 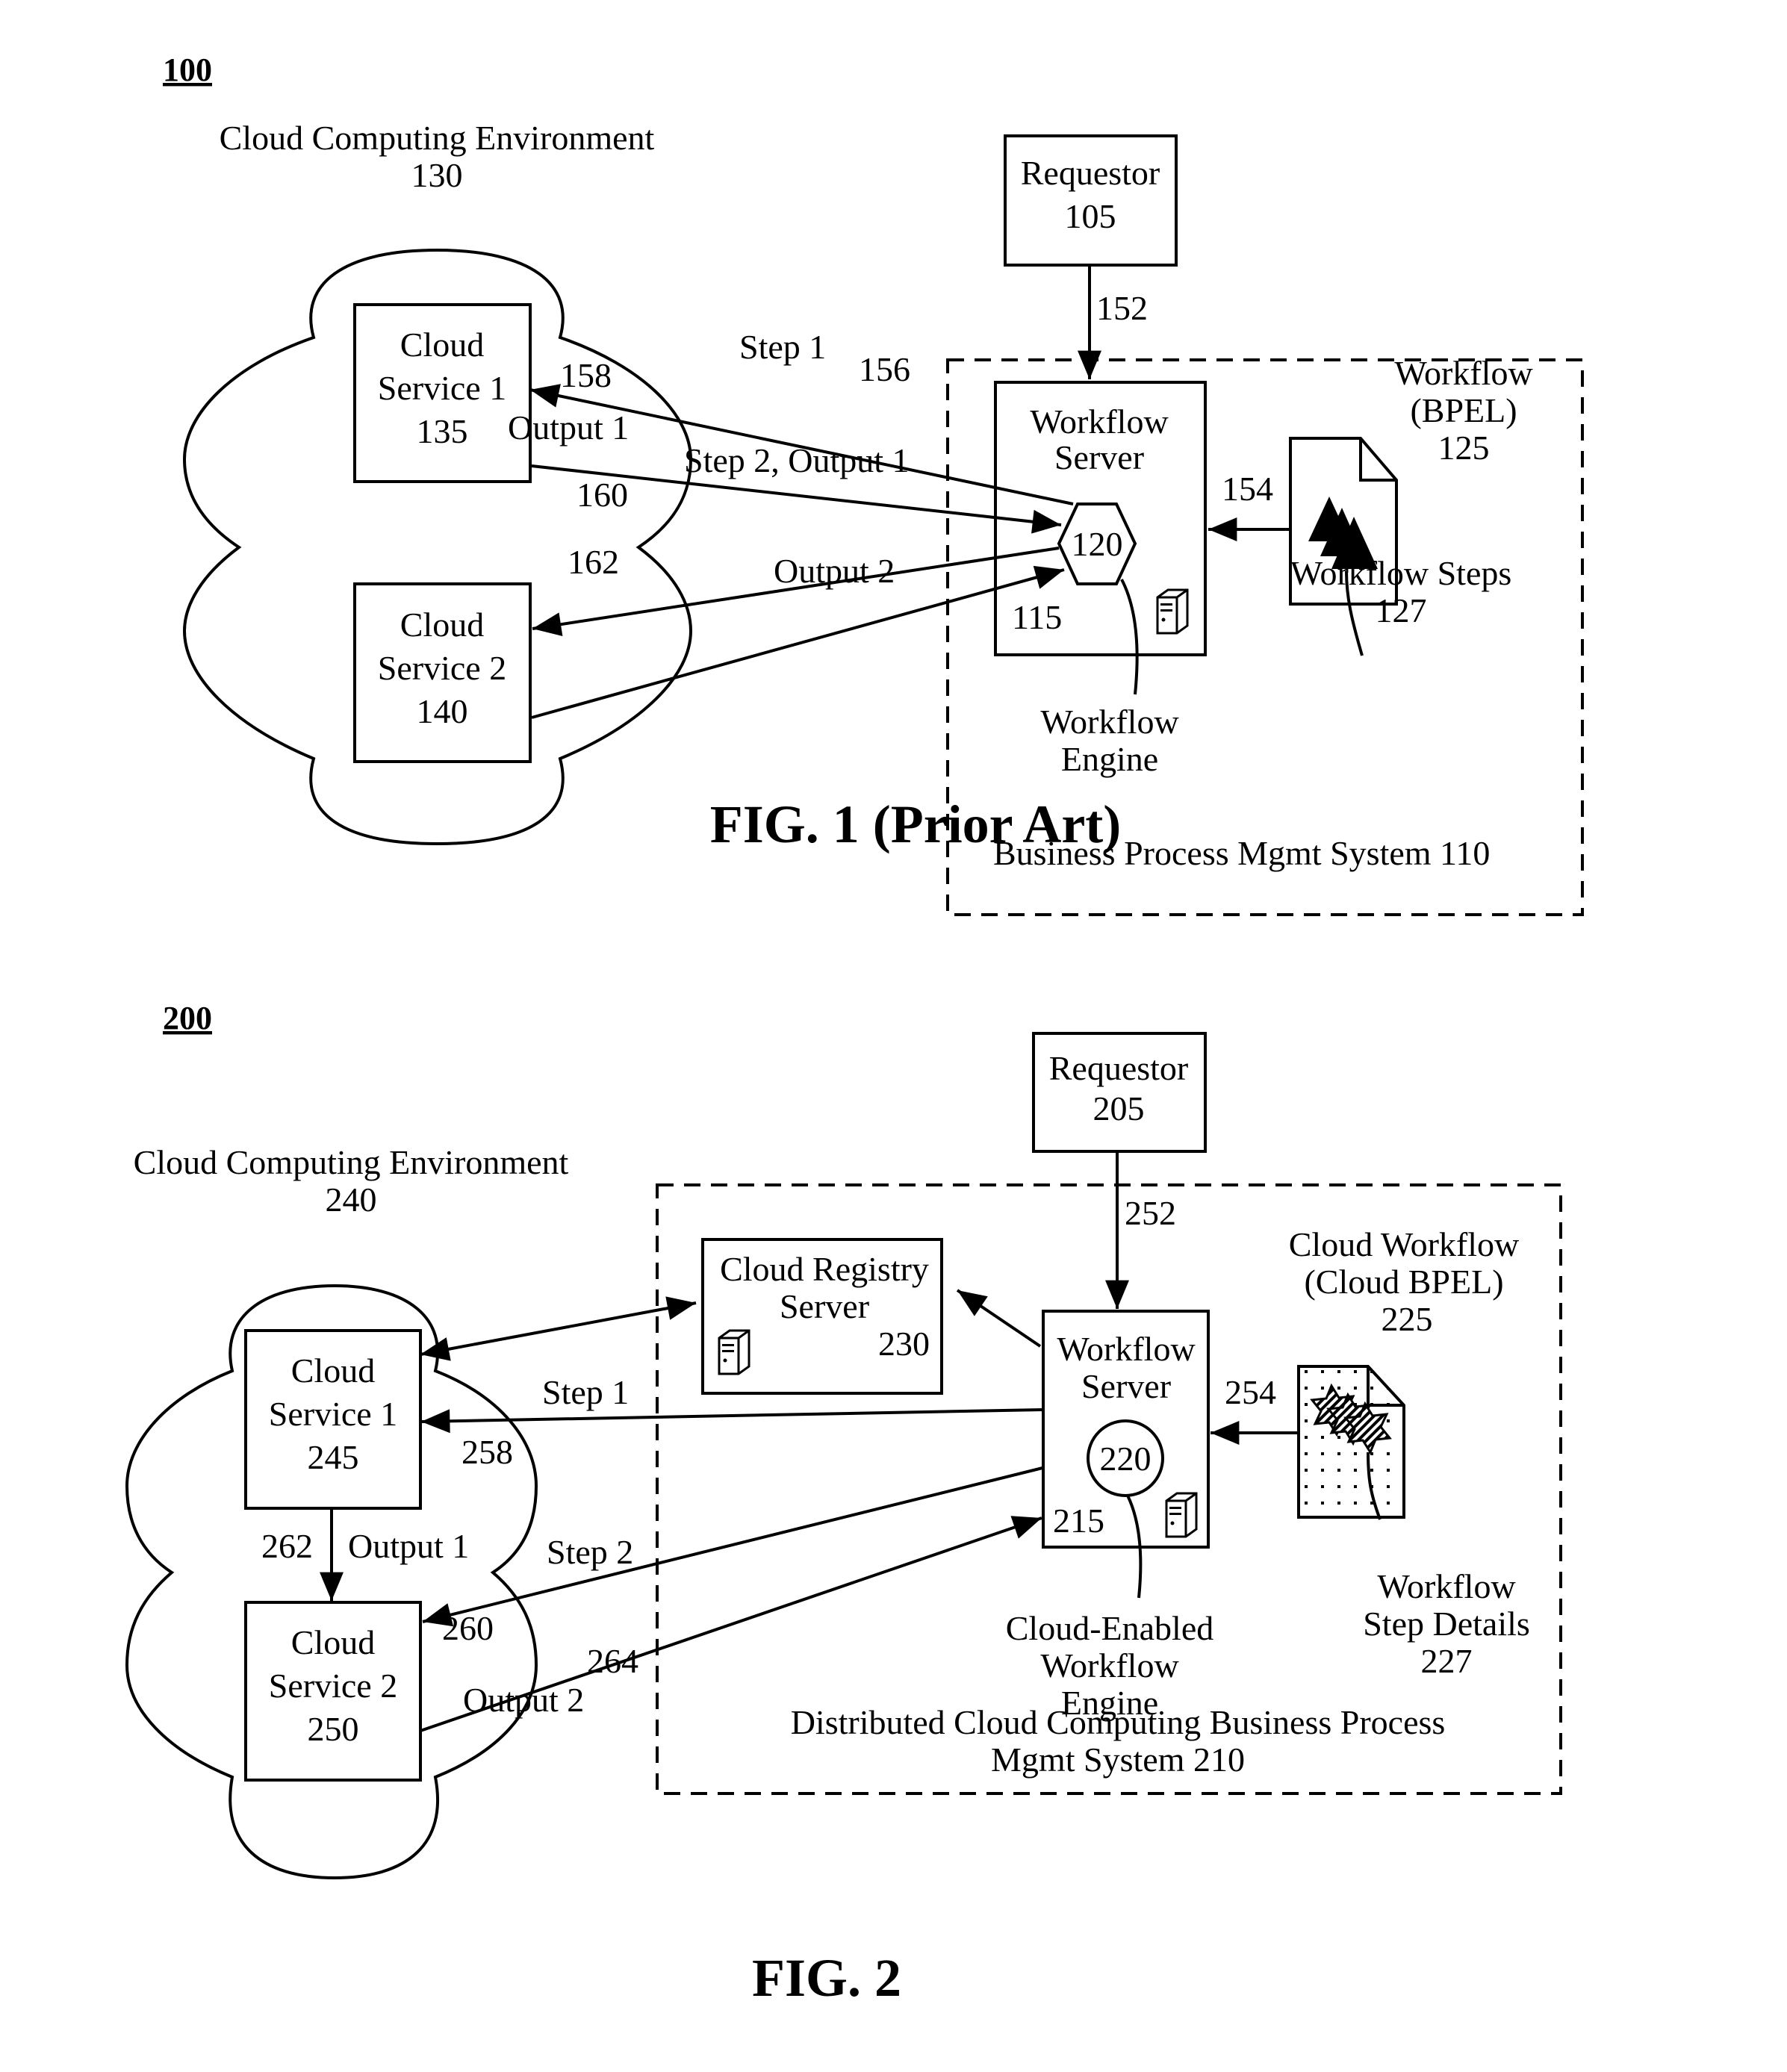 What do you see at coordinates (1122, 308) in the screenshot?
I see `fig1-label-152: 152` at bounding box center [1122, 308].